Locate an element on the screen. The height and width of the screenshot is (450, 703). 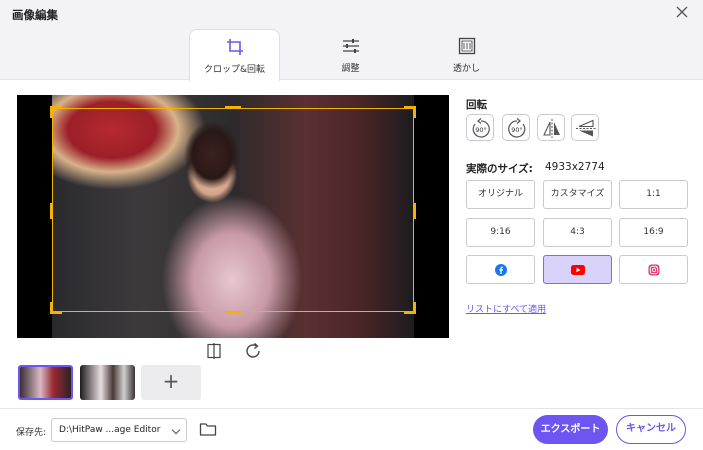
rotate-right-button: 90° is located at coordinates (516, 127).